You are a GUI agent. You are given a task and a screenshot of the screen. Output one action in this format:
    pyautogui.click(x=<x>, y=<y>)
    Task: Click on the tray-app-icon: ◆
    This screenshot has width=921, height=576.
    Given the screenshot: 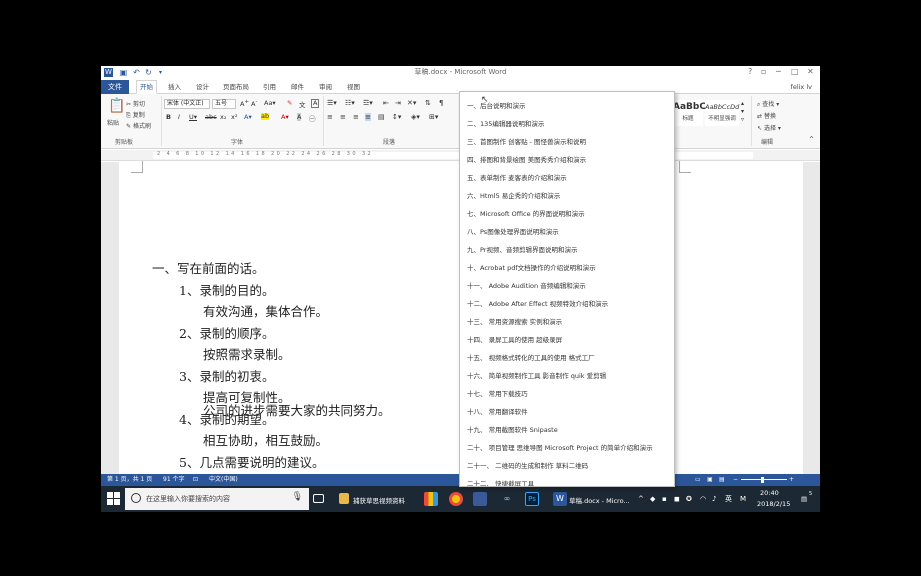 What is the action you would take?
    pyautogui.click(x=652, y=499)
    